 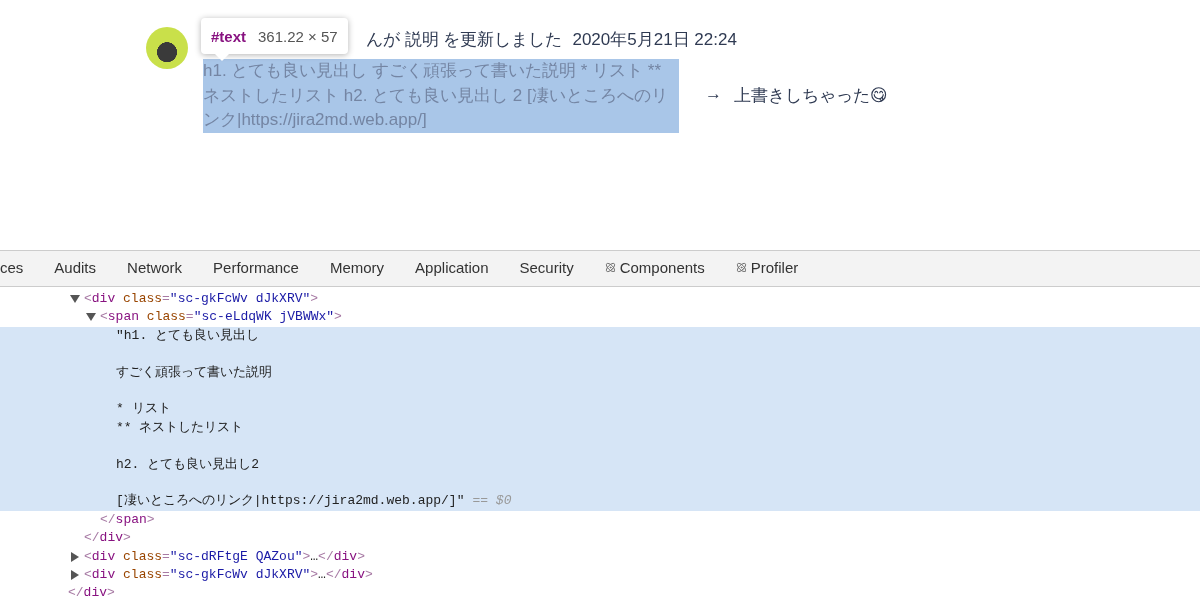 What do you see at coordinates (774, 267) in the screenshot?
I see `tab-label: Profiler` at bounding box center [774, 267].